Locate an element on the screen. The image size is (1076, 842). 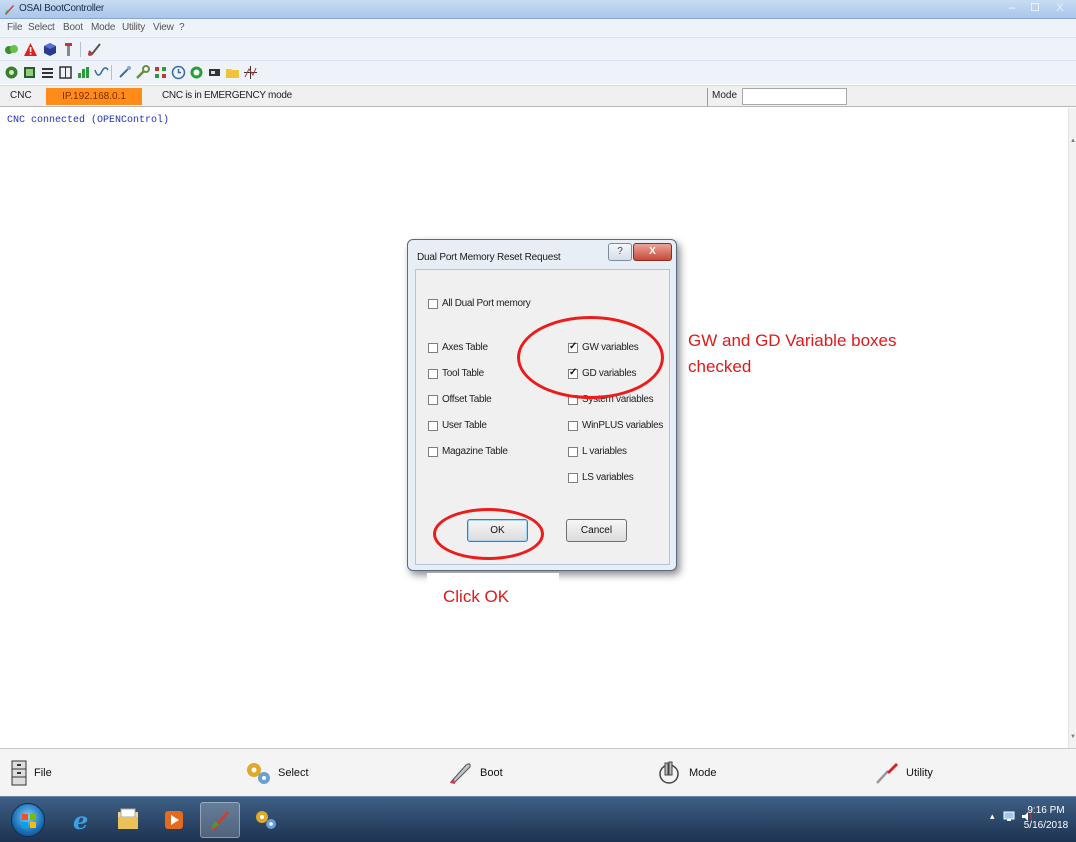
clock-date: 5/16/2018 is located at coordinates (1046, 825).